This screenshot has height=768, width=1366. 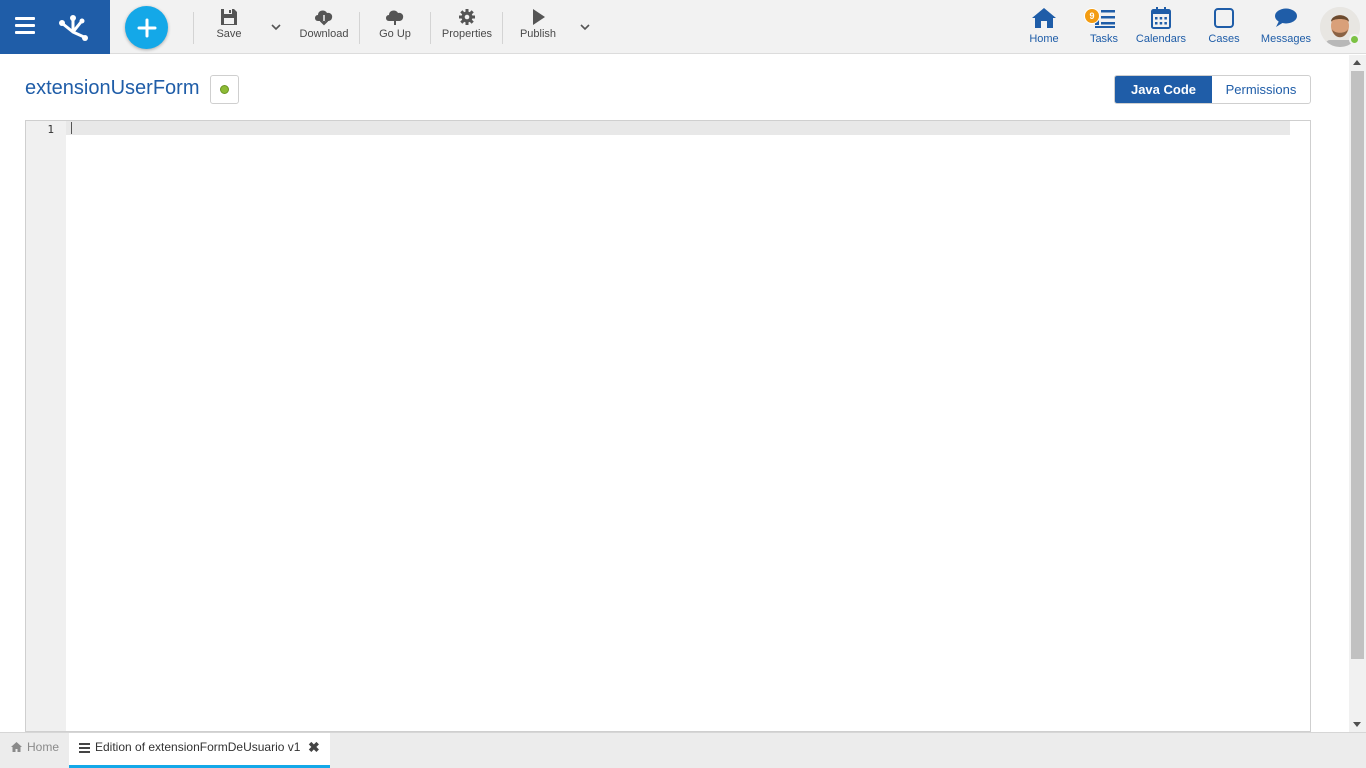 What do you see at coordinates (229, 17) in the screenshot?
I see `save-icon` at bounding box center [229, 17].